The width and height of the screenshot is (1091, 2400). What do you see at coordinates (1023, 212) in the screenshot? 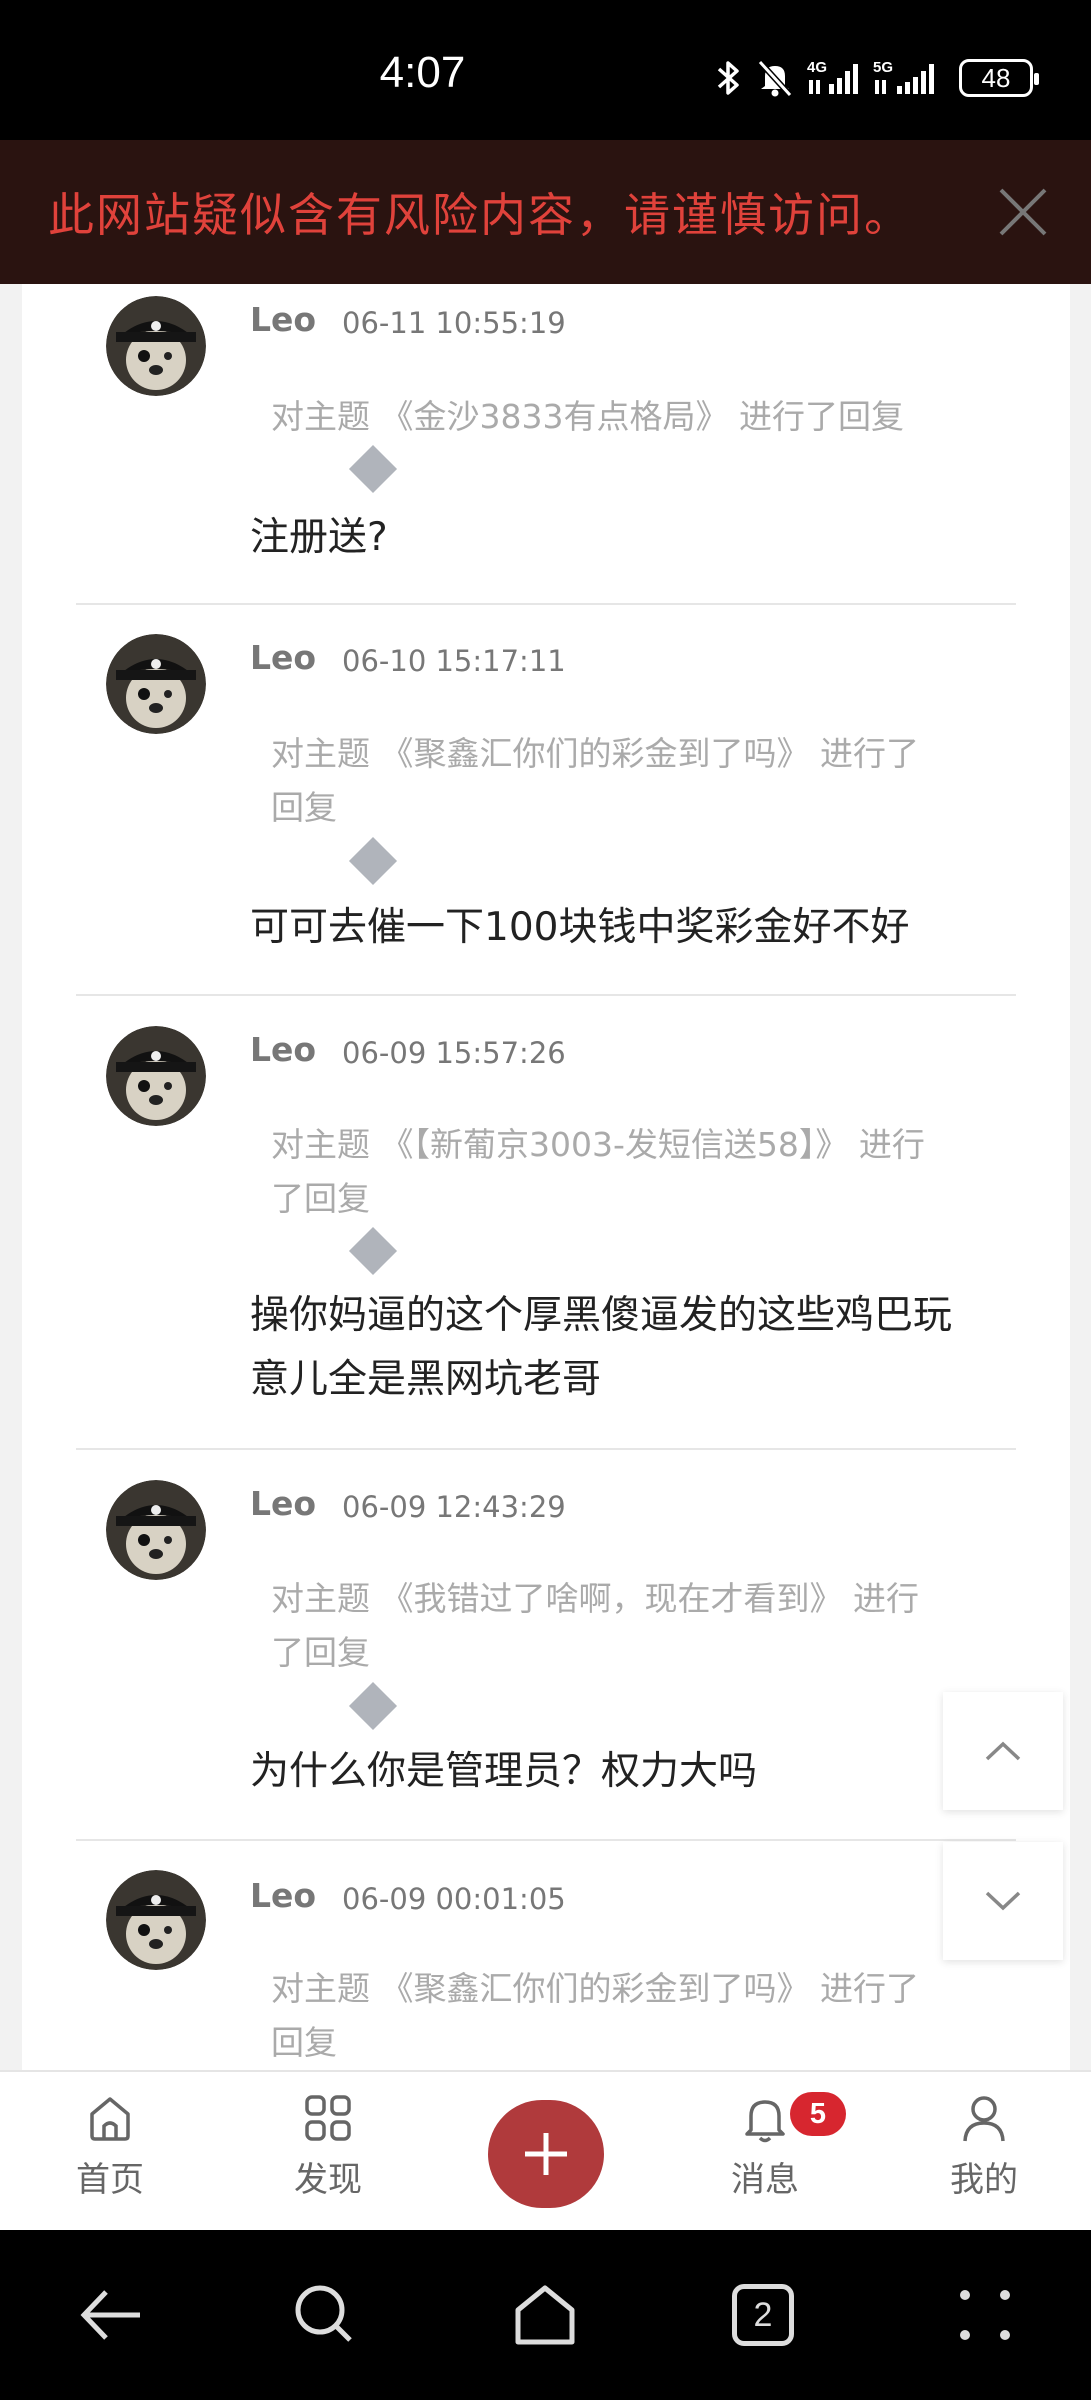
I see `close-icon` at bounding box center [1023, 212].